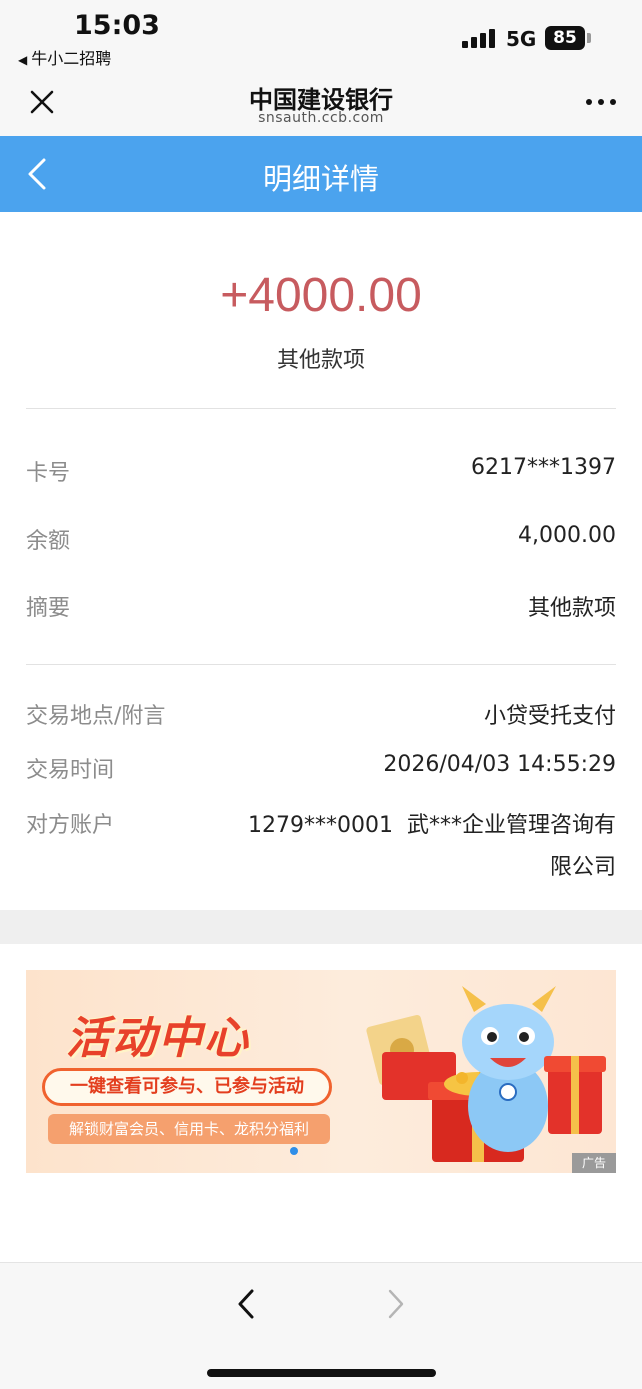 The image size is (642, 1389). I want to click on balance-value: 4,000.00, so click(567, 535).